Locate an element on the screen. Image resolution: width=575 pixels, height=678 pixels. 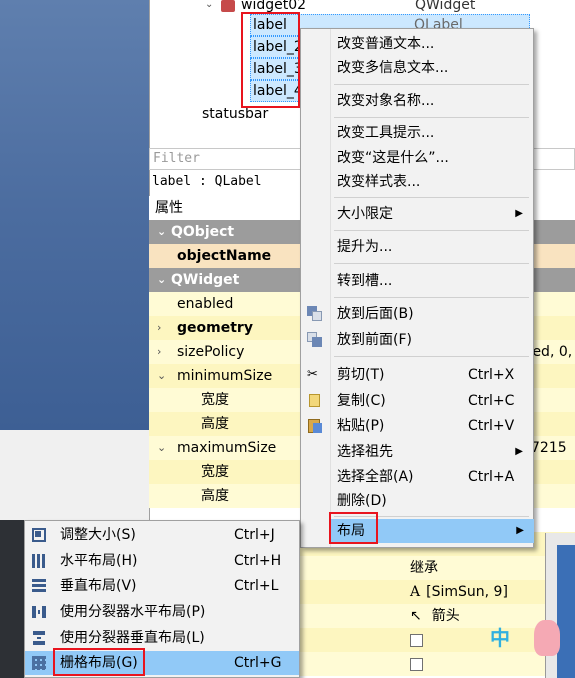
menu-item-delete: 删除(D) is located at coordinates (417, 501).